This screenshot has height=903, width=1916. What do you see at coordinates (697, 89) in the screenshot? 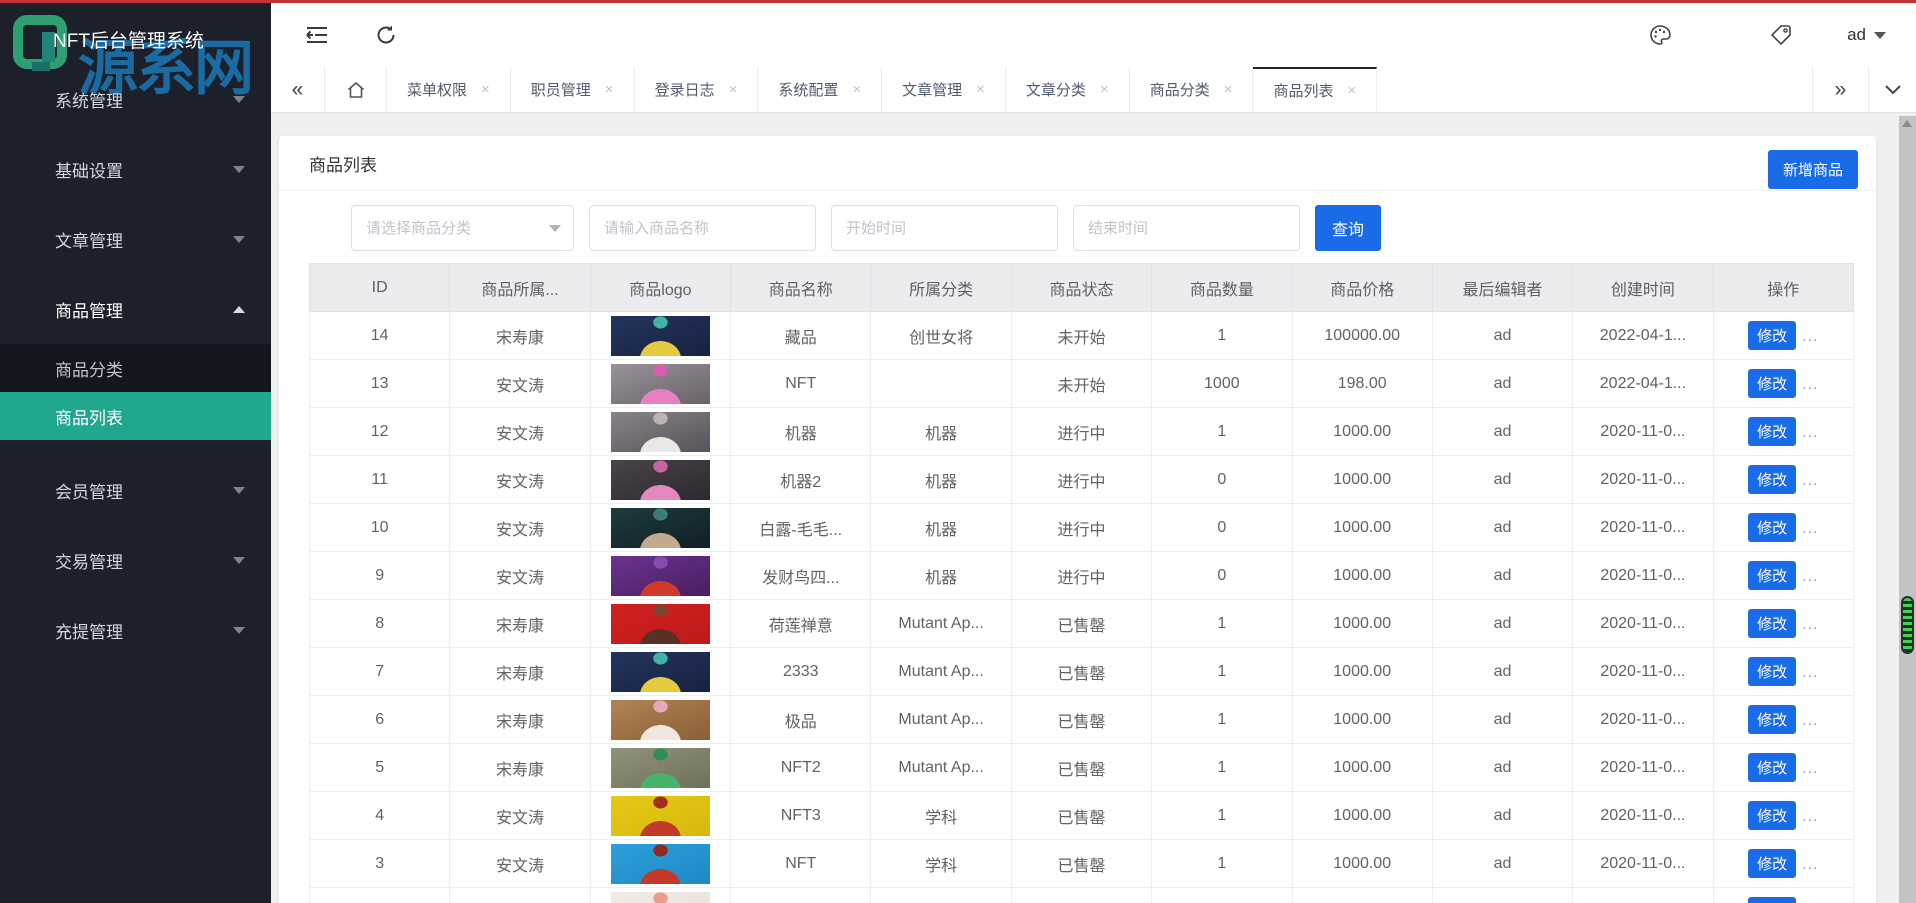
I see `tab-item: 登录日志 ×` at bounding box center [697, 89].